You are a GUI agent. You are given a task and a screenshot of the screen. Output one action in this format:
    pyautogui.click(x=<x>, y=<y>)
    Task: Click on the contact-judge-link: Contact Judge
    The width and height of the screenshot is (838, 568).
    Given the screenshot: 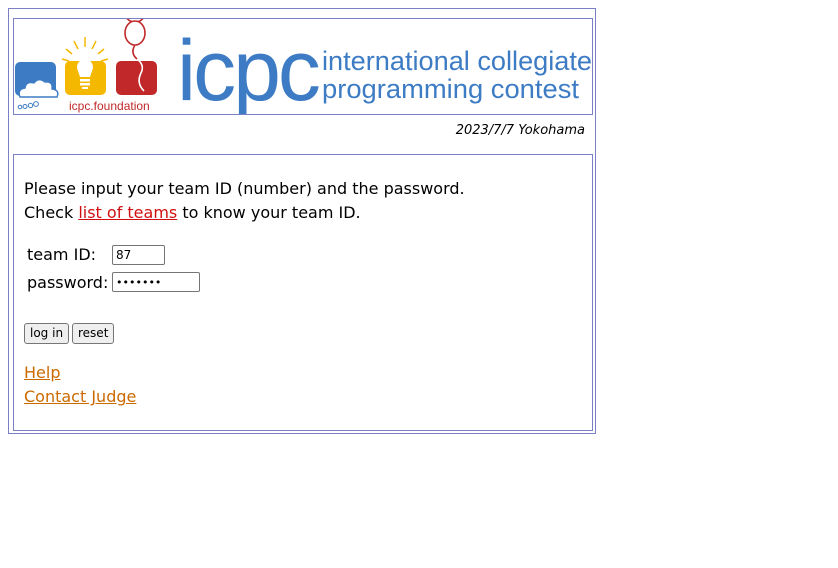 What is the action you would take?
    pyautogui.click(x=80, y=396)
    